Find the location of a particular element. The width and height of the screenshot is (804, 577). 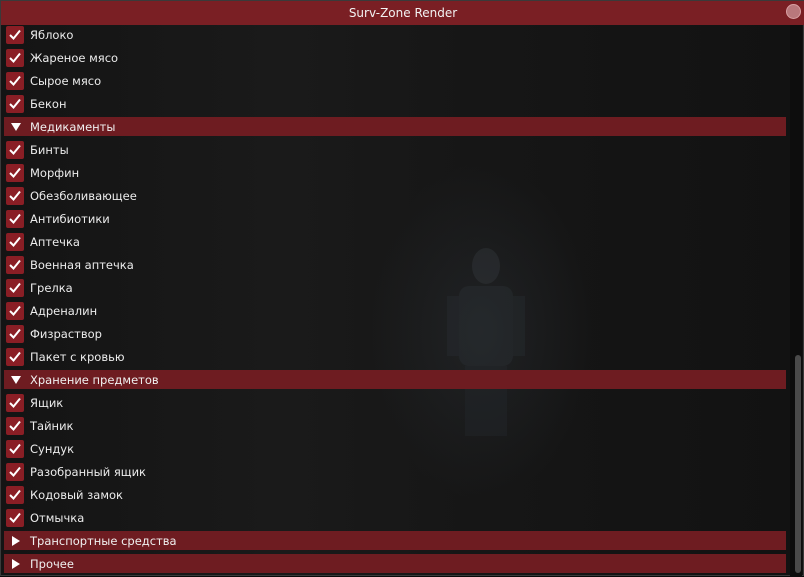

item-label: Адреналин is located at coordinates (64, 311).